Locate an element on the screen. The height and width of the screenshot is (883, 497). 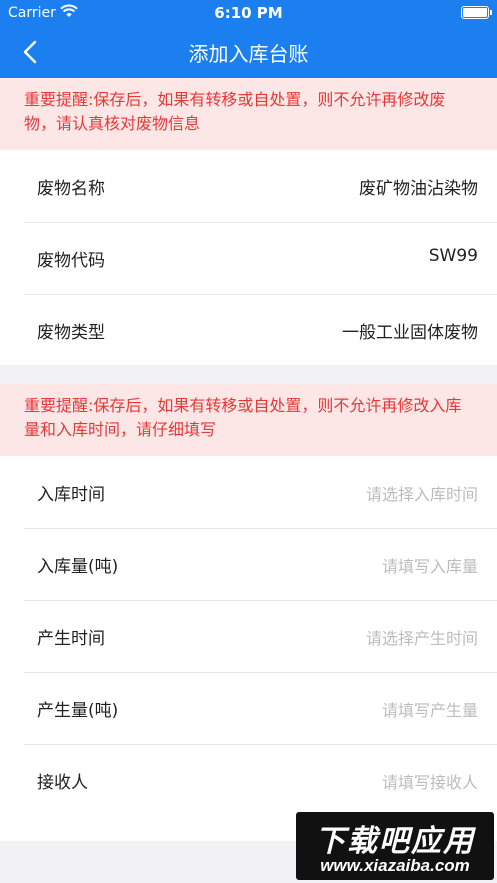
nav-bar: 添加入库台账 is located at coordinates (248, 52).